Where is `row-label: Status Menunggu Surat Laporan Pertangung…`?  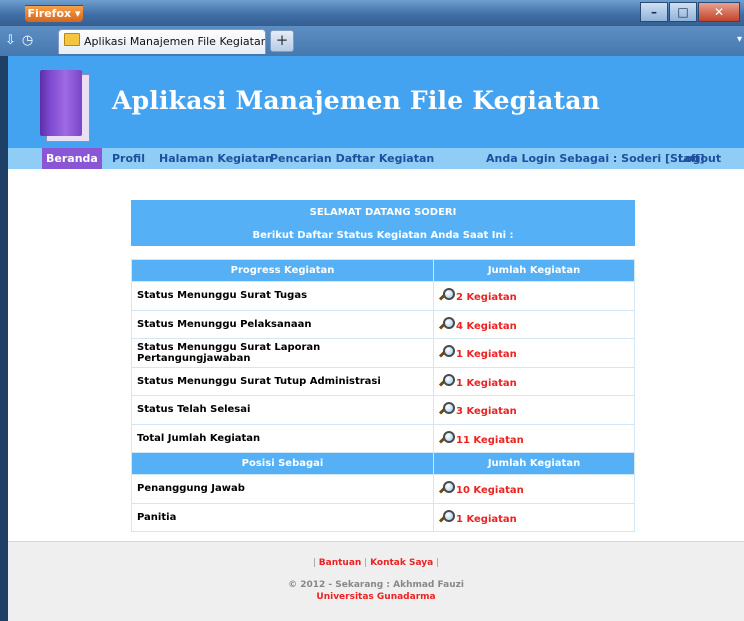 row-label: Status Menunggu Surat Laporan Pertangung… is located at coordinates (282, 353).